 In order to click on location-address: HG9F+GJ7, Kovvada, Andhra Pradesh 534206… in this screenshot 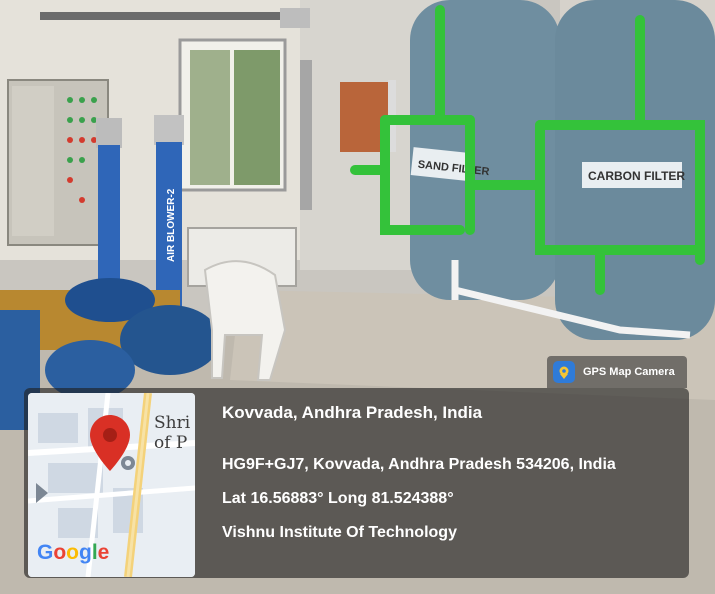, I will do `click(419, 464)`.